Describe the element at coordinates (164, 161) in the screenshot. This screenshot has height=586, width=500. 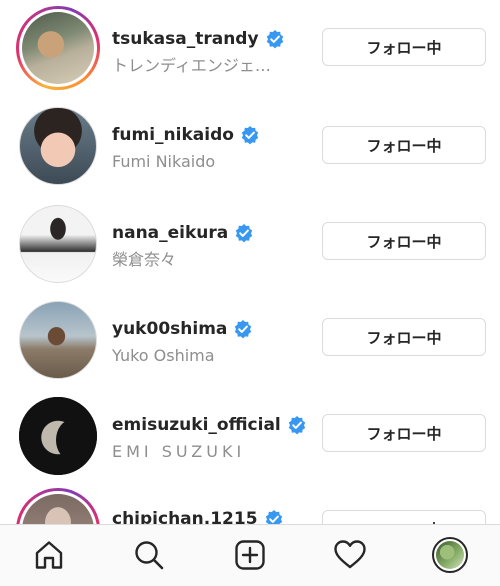
I see `full-name: Fumi Nikaido` at that location.